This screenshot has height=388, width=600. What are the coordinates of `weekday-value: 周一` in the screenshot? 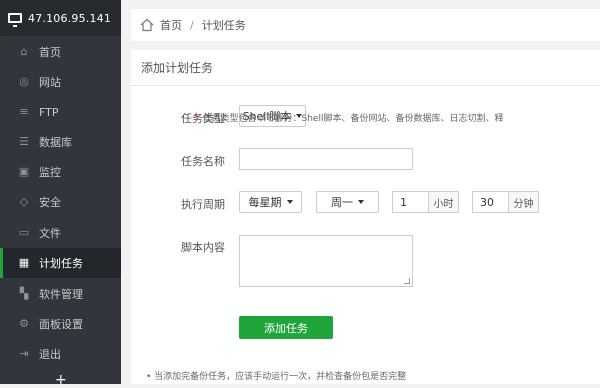 It's located at (342, 202).